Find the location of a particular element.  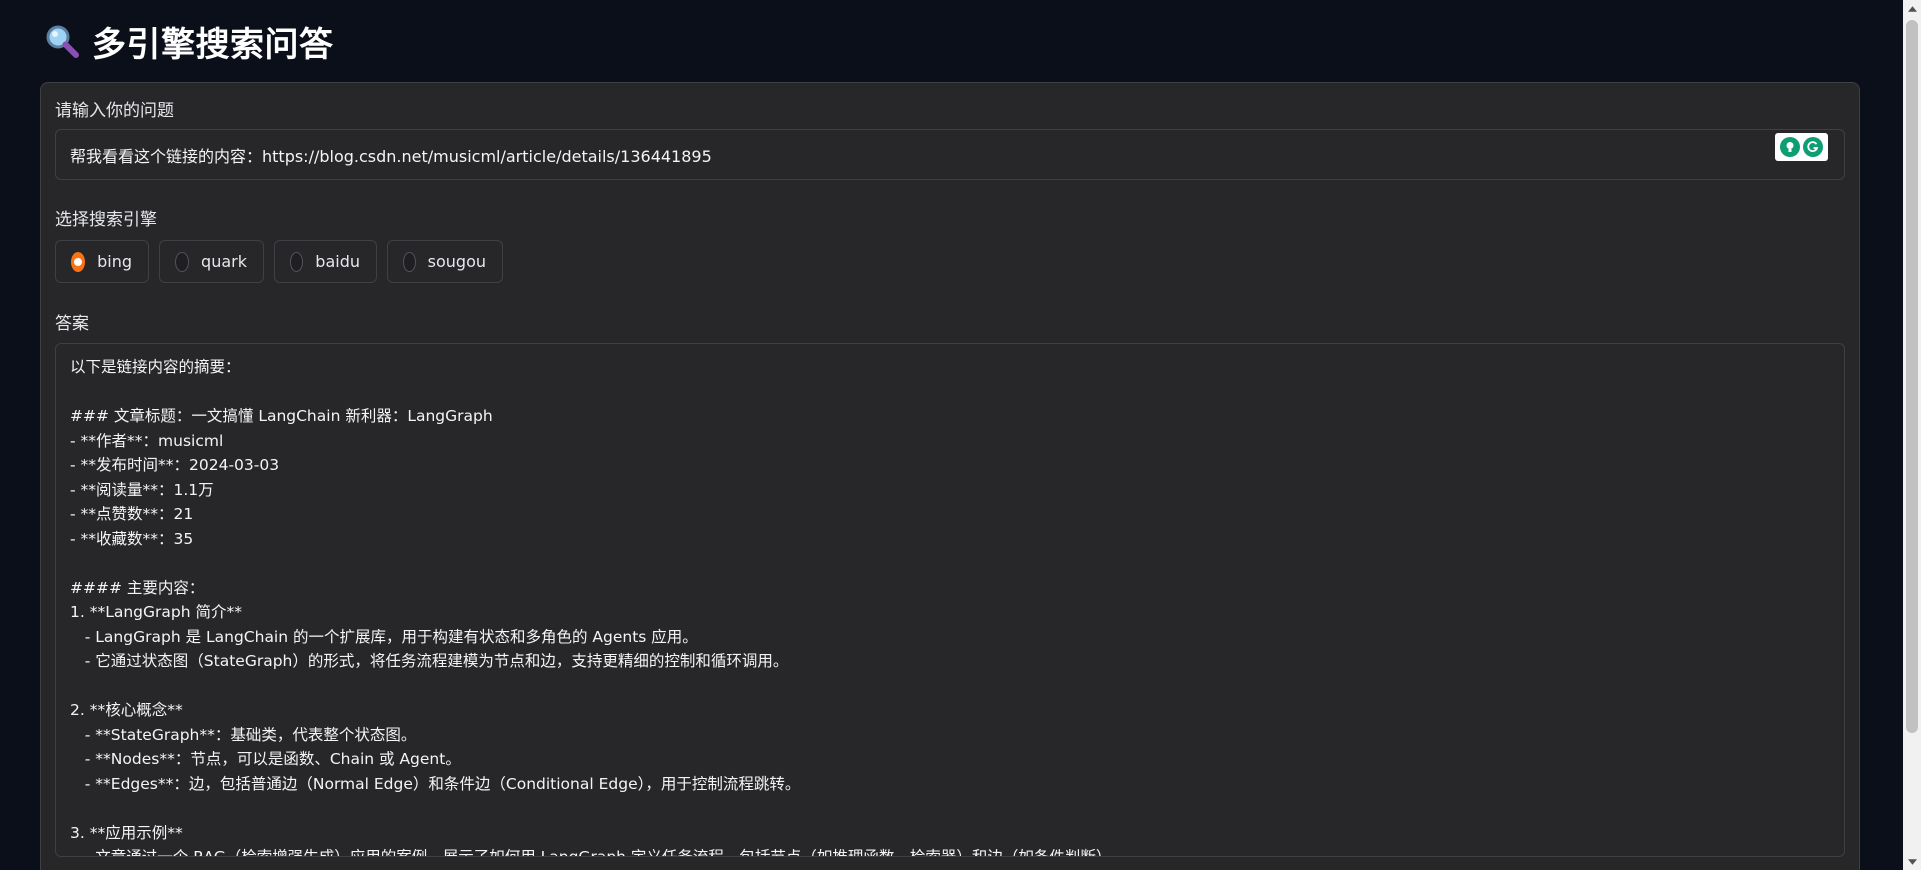

engine-option-label: sougou is located at coordinates (456, 261).